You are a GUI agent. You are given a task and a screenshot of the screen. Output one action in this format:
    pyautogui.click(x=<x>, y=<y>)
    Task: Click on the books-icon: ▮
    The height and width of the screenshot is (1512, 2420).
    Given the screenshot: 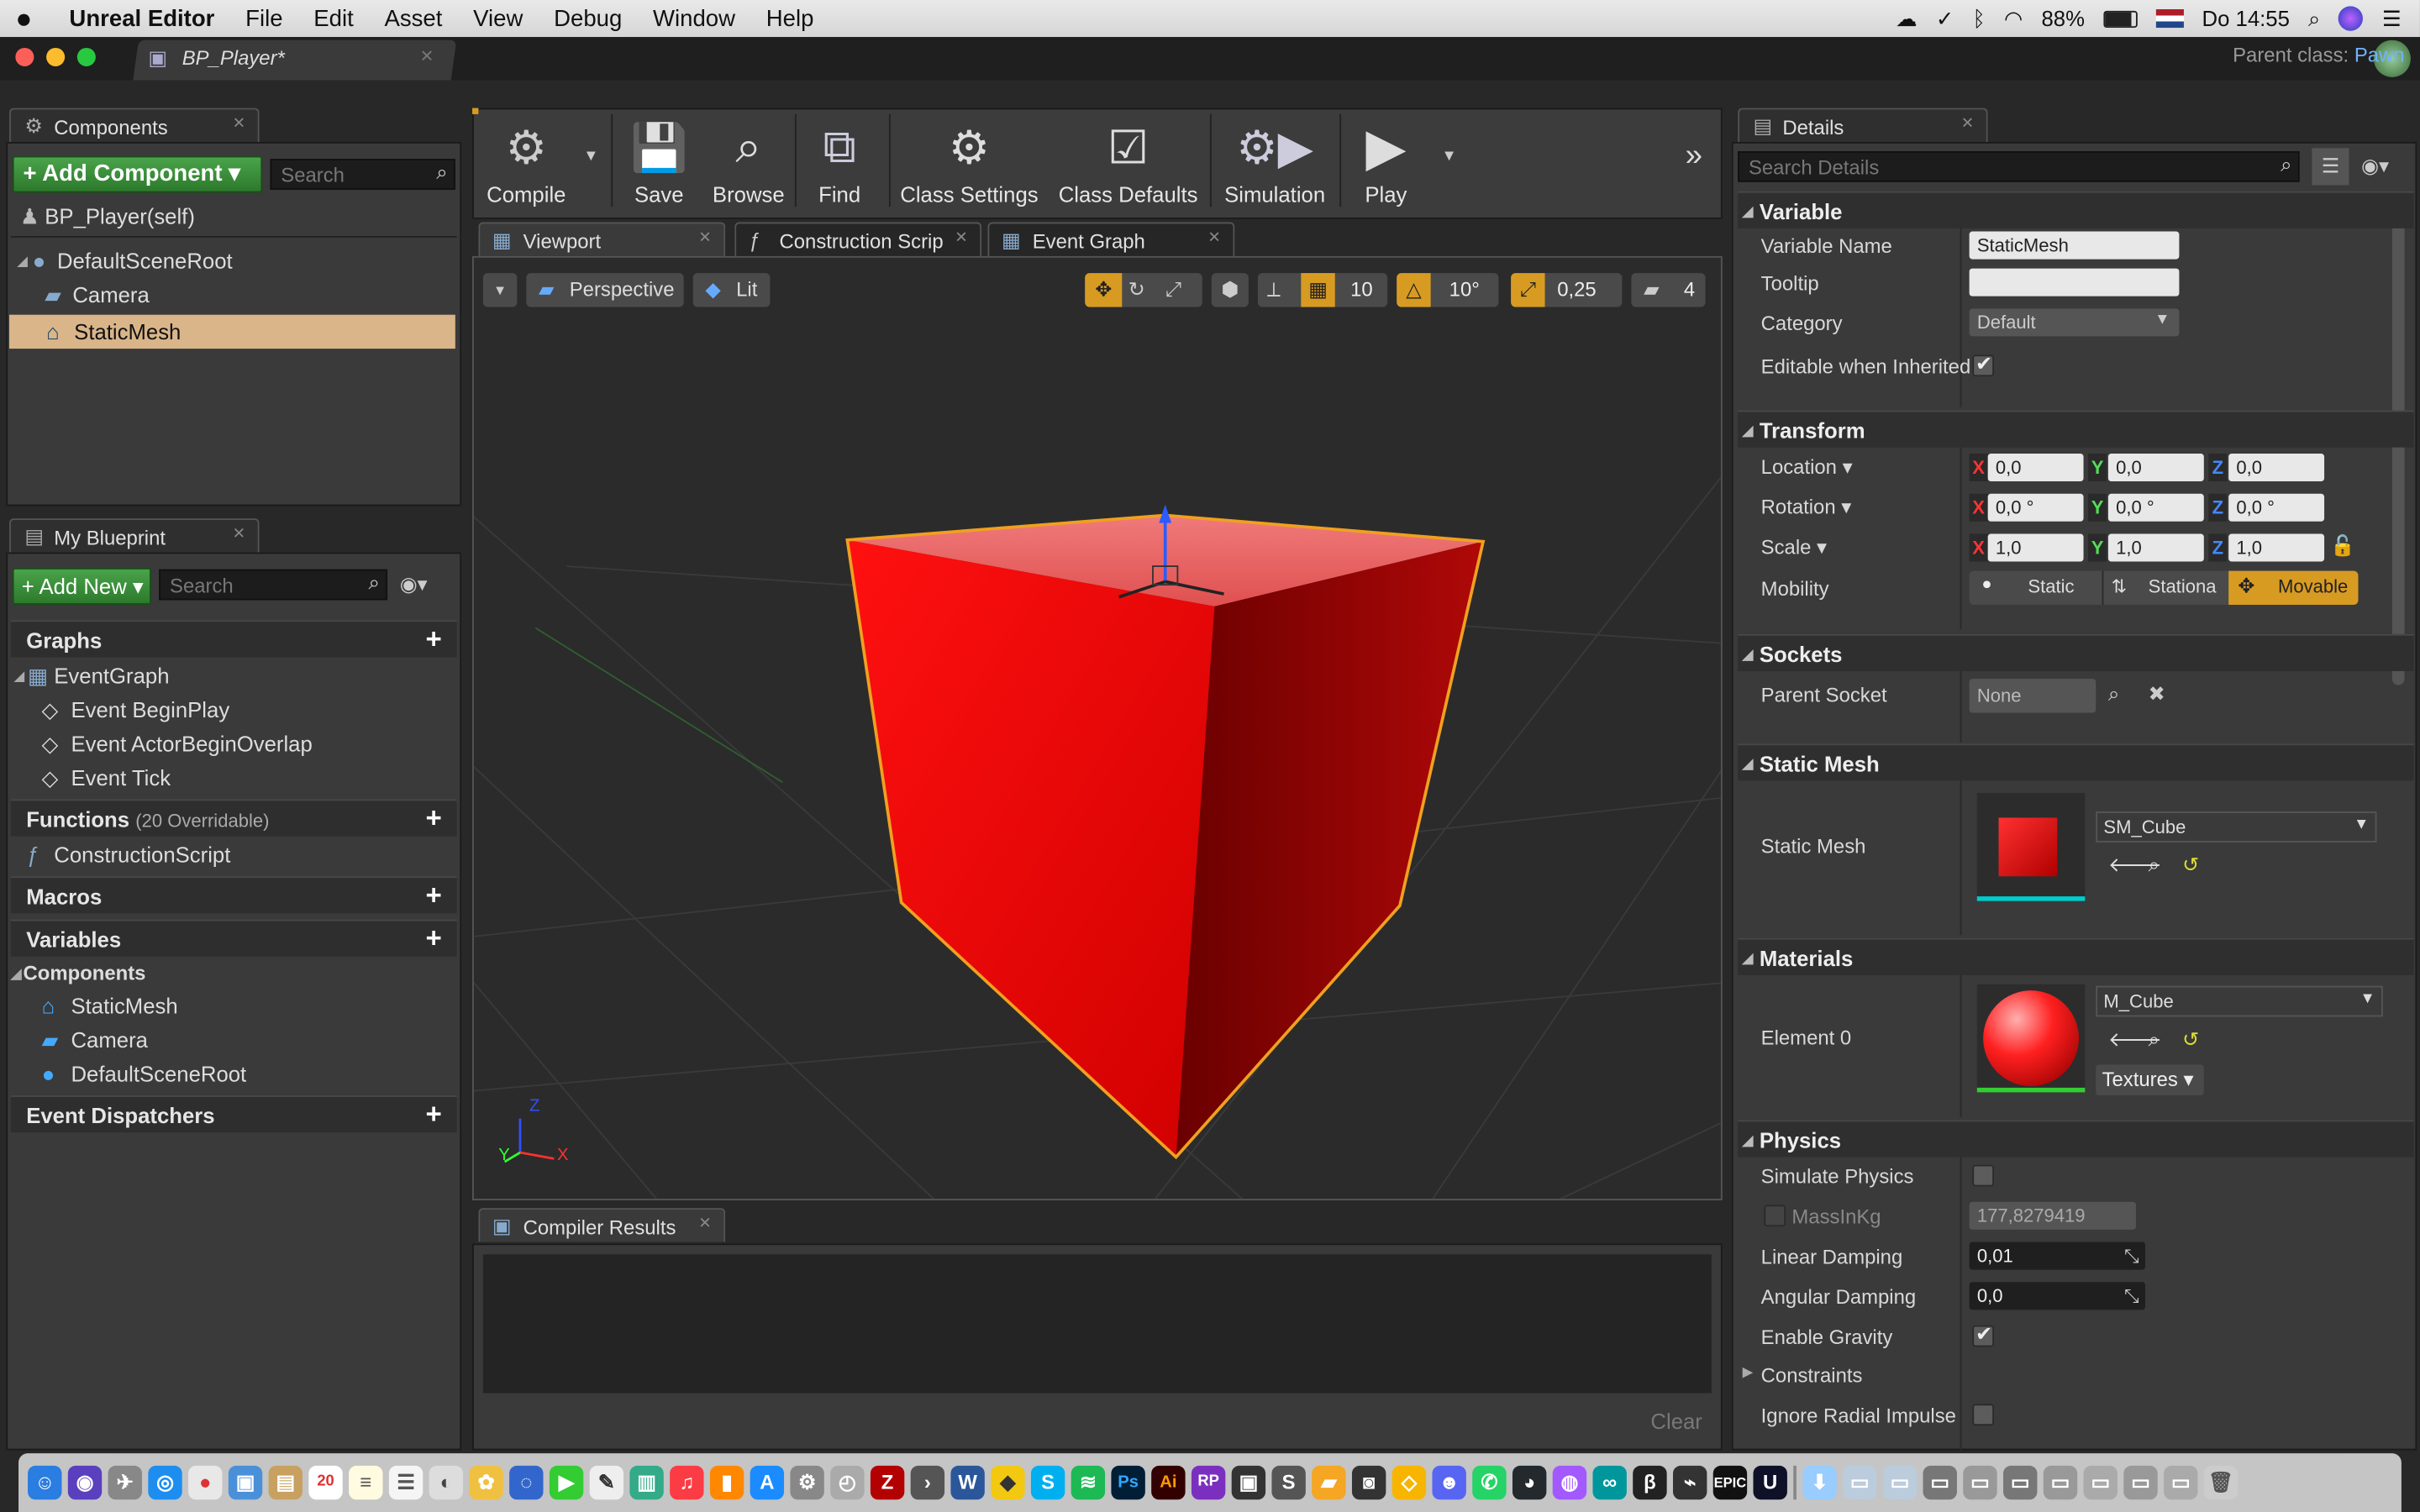 What is the action you would take?
    pyautogui.click(x=726, y=1482)
    